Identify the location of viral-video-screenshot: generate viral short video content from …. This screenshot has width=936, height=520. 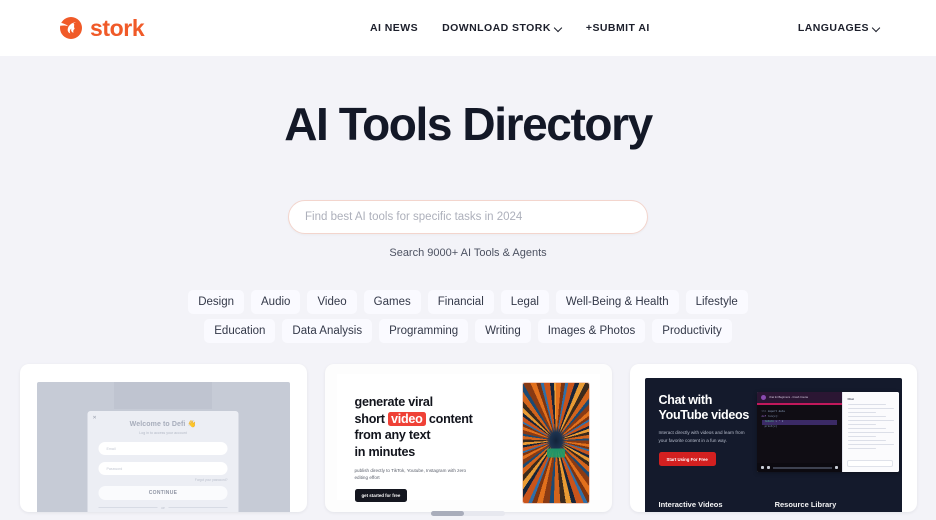
(468, 439).